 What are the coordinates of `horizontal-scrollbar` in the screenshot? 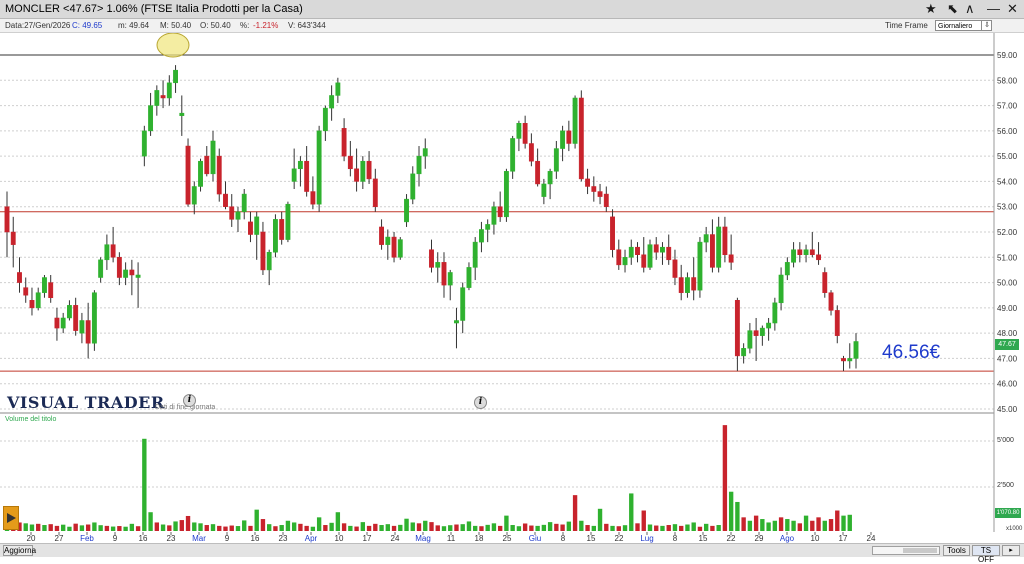 It's located at (906, 550).